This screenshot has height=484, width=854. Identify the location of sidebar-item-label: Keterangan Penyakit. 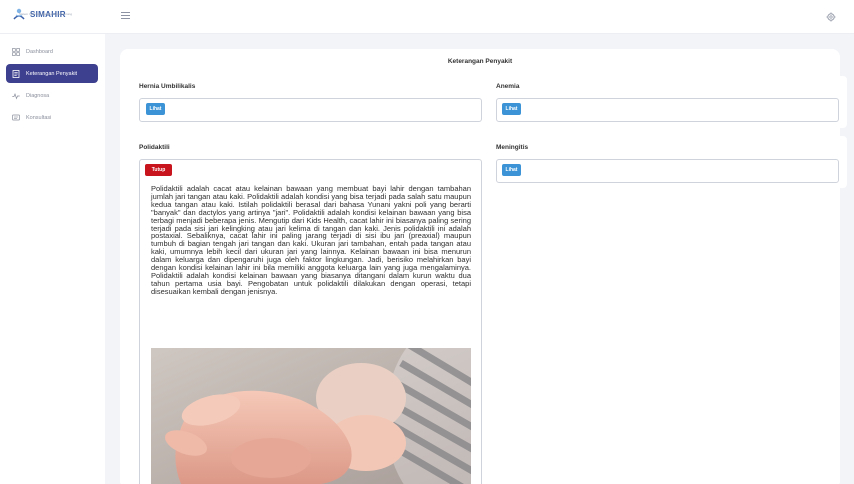
(52, 73).